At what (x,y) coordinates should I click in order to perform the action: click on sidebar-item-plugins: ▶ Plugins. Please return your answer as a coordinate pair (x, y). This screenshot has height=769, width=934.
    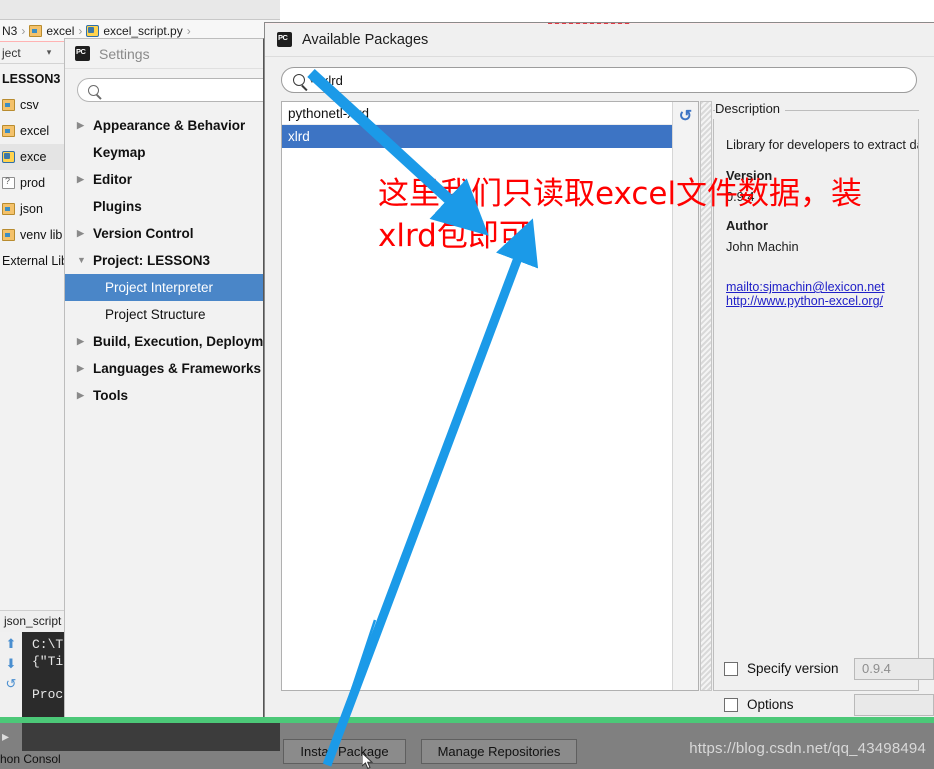
    Looking at the image, I should click on (164, 206).